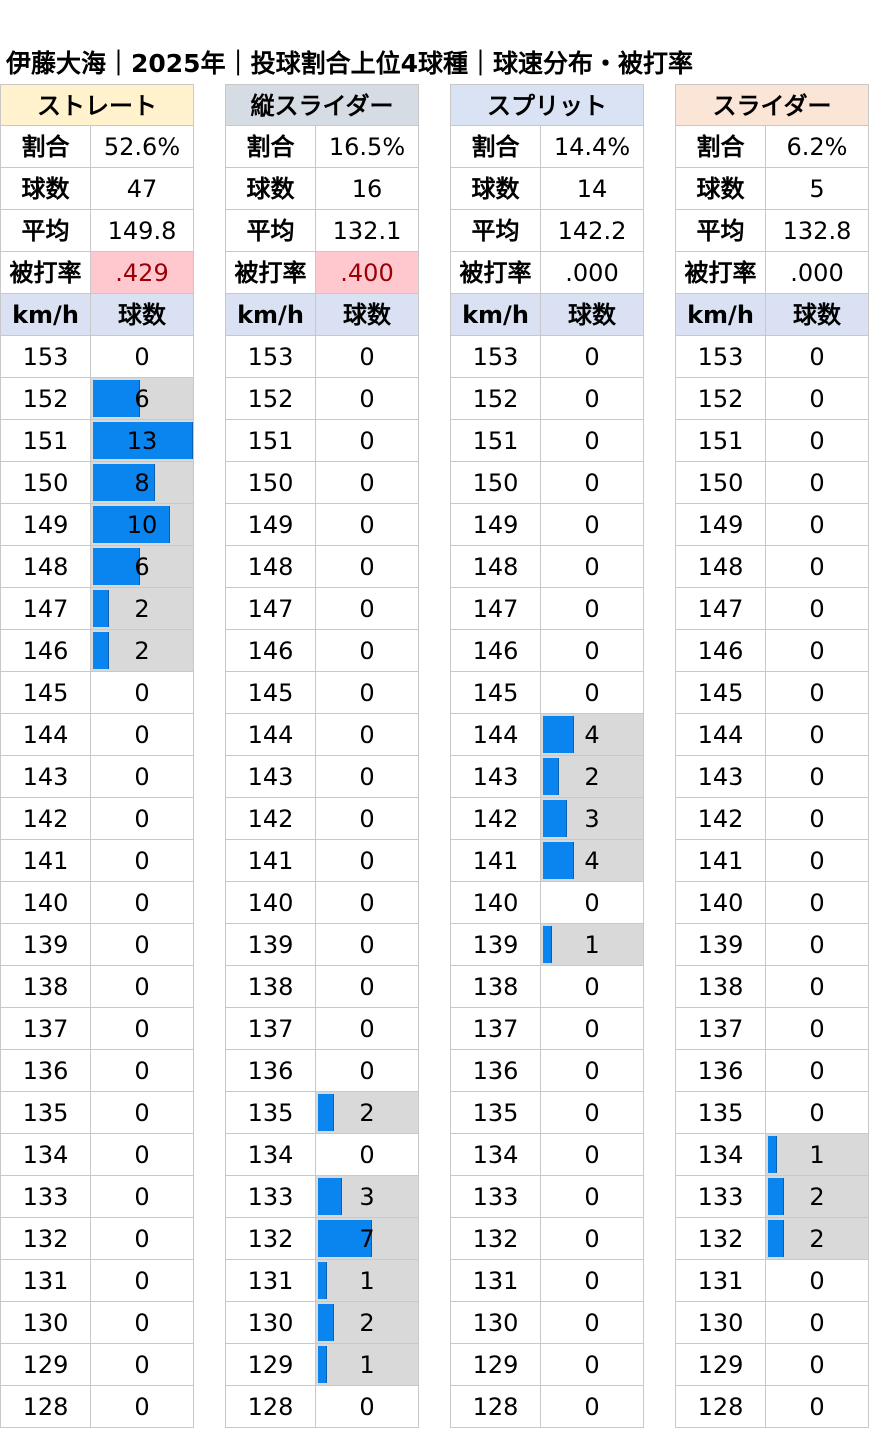 The width and height of the screenshot is (871, 1430). What do you see at coordinates (592, 273) in the screenshot?
I see `stat-value: .000` at bounding box center [592, 273].